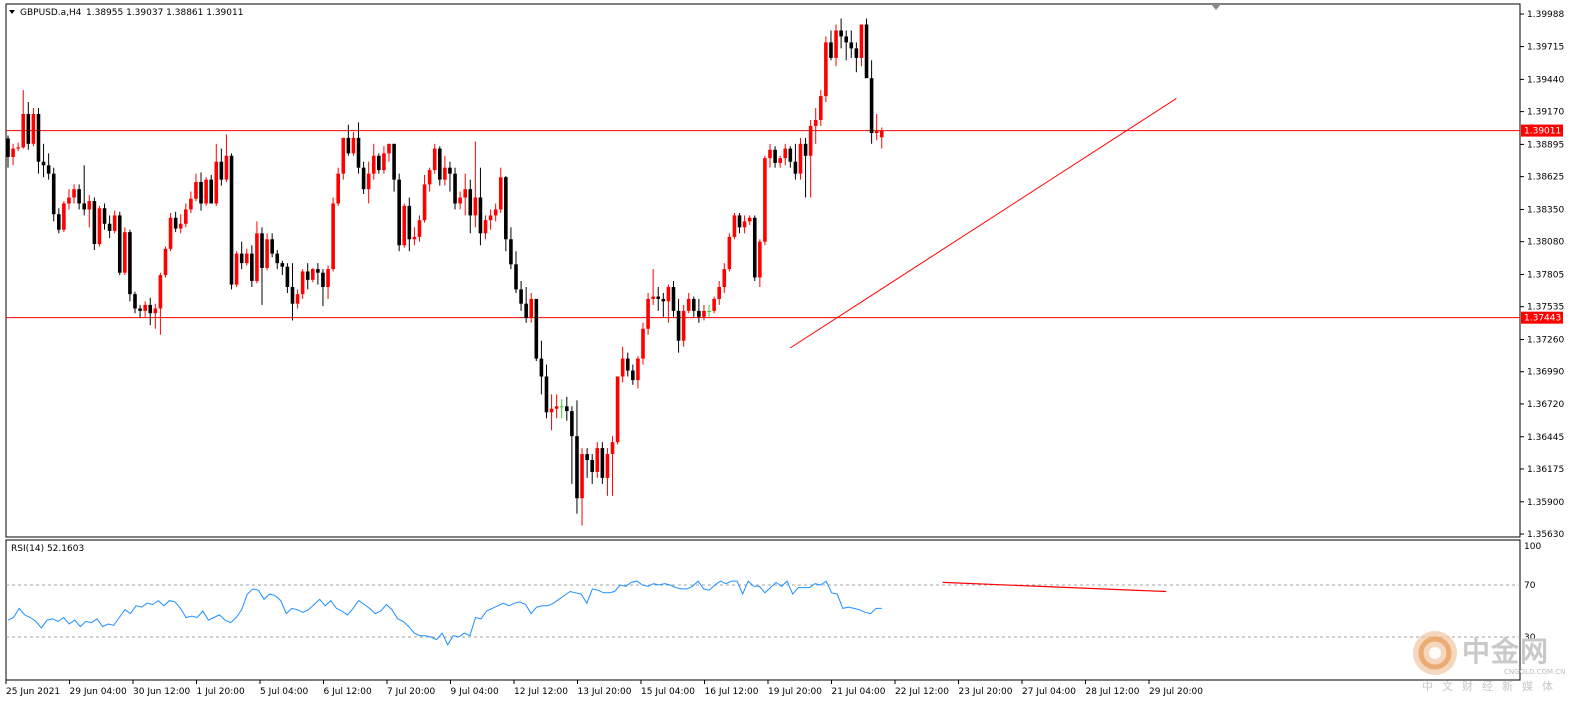  What do you see at coordinates (922, 692) in the screenshot?
I see `time-tick-label: 22 Jul 12:00` at bounding box center [922, 692].